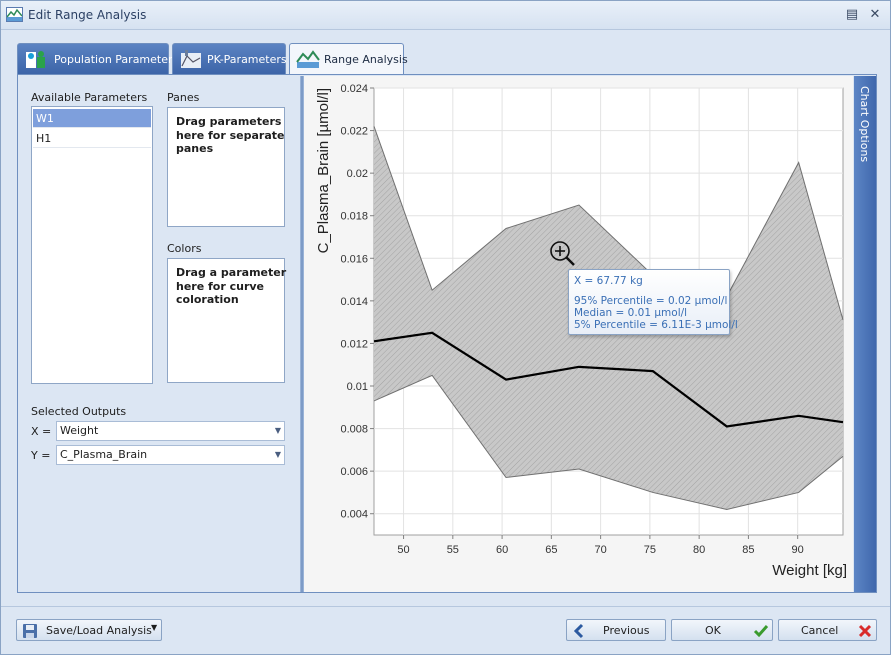  I want to click on maximize-icon: ▤, so click(852, 15).